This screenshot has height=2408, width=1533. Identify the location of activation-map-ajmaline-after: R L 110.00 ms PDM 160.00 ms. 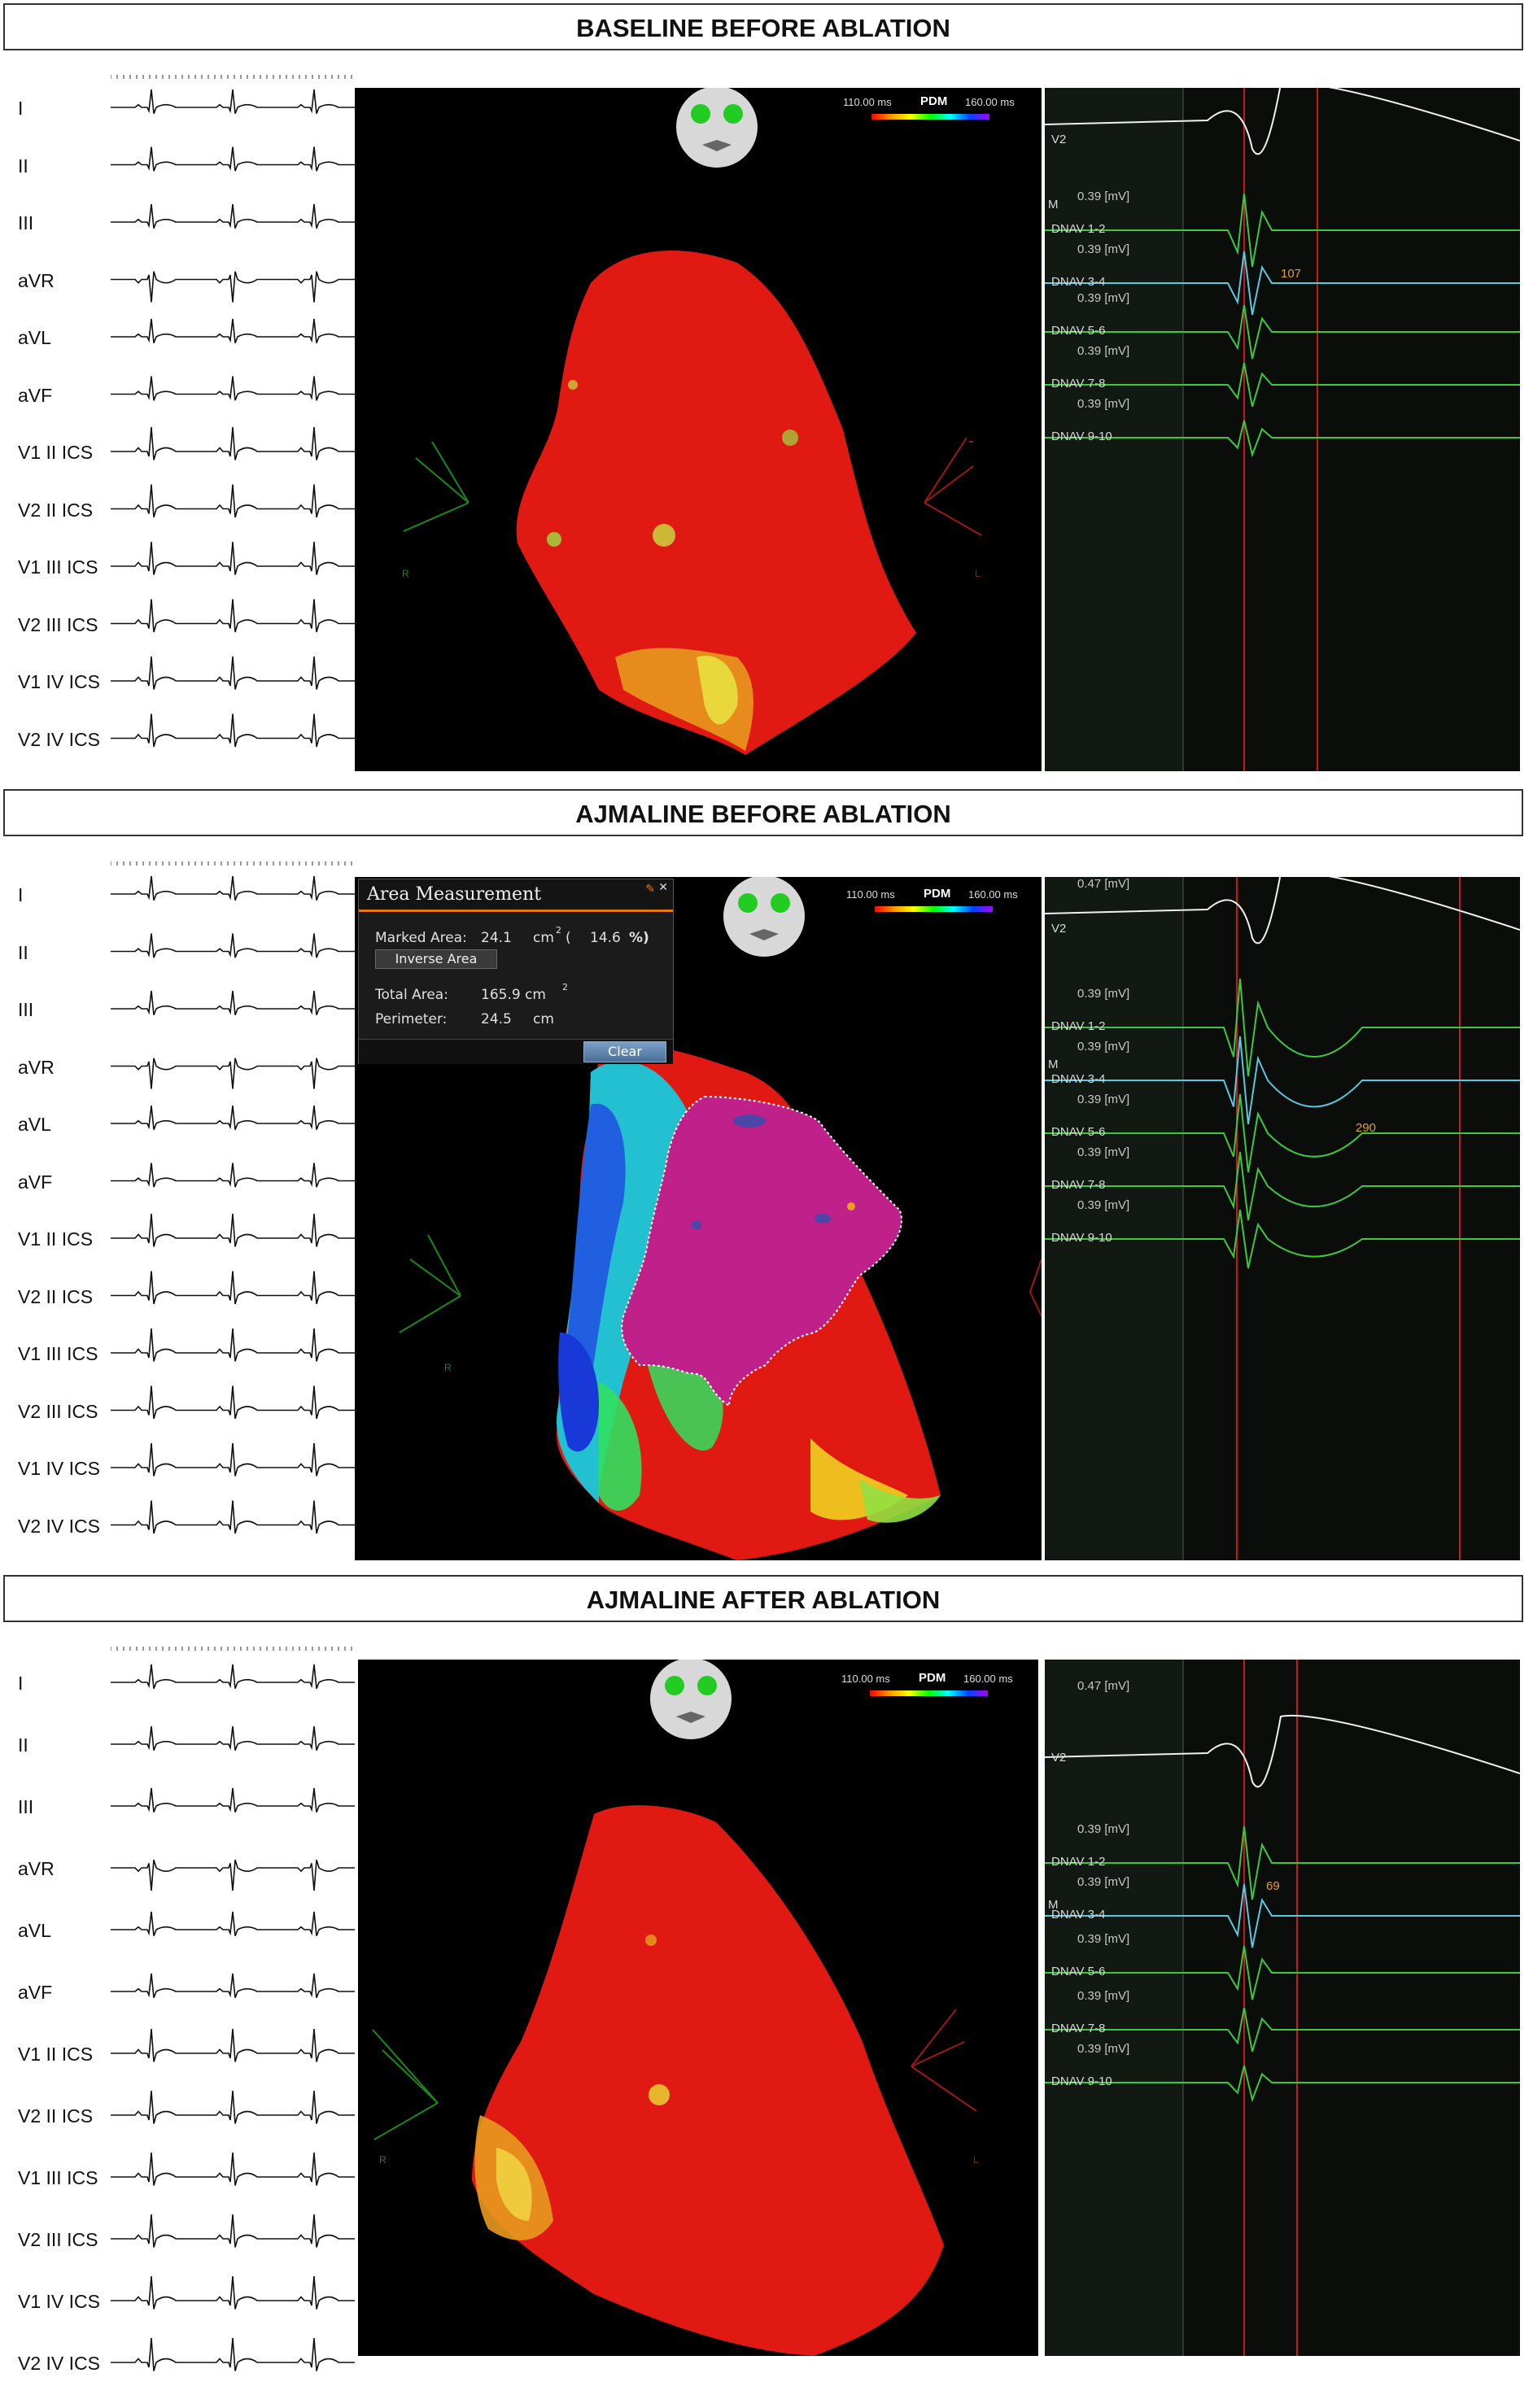
(698, 2008).